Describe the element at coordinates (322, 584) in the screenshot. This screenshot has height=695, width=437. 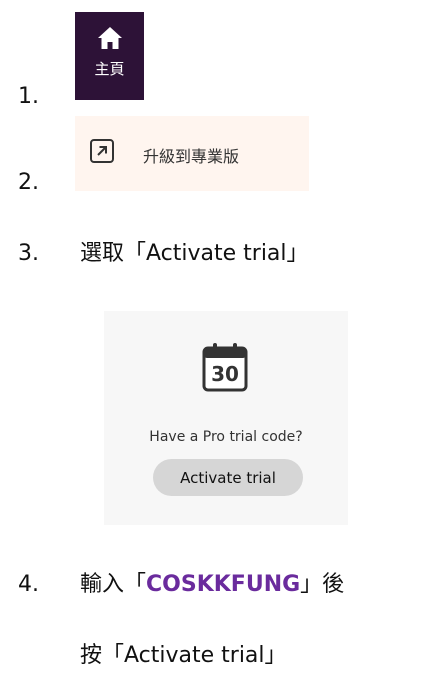
I see `step-4-text-after: 」後` at that location.